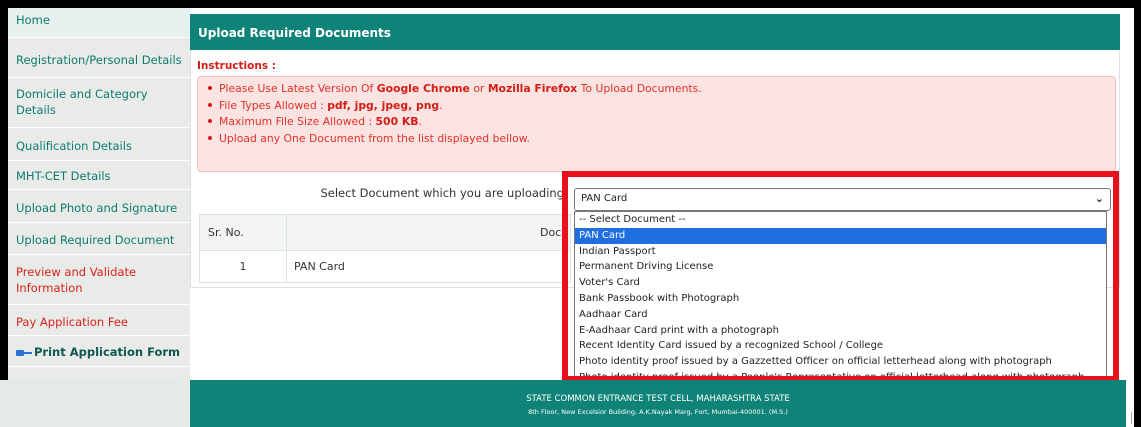 This screenshot has width=1141, height=427. Describe the element at coordinates (24, 353) in the screenshot. I see `pointing-hand-icon` at that location.